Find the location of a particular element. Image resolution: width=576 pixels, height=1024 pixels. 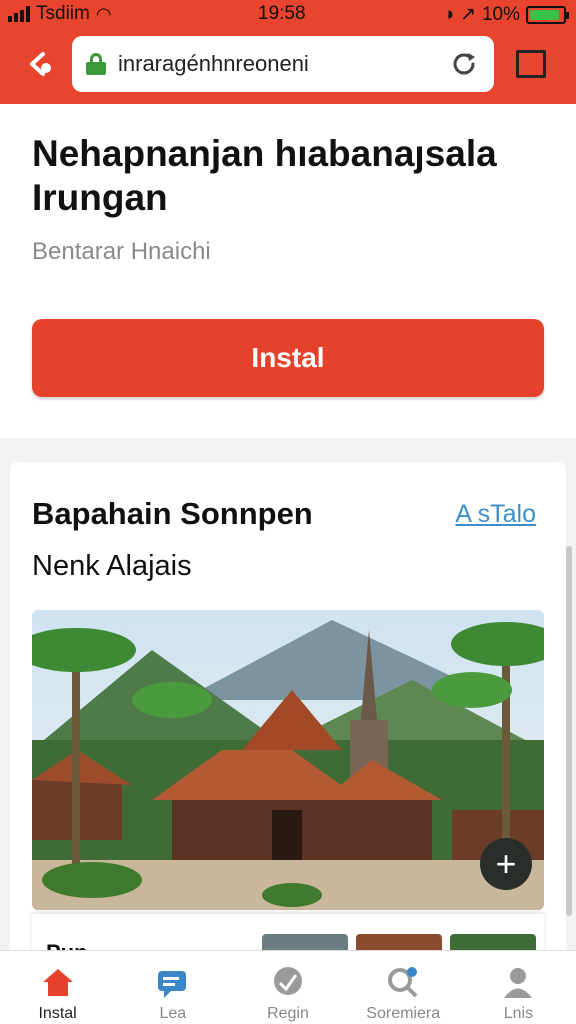

address-bar: inraragénhnreoneni is located at coordinates (283, 64).